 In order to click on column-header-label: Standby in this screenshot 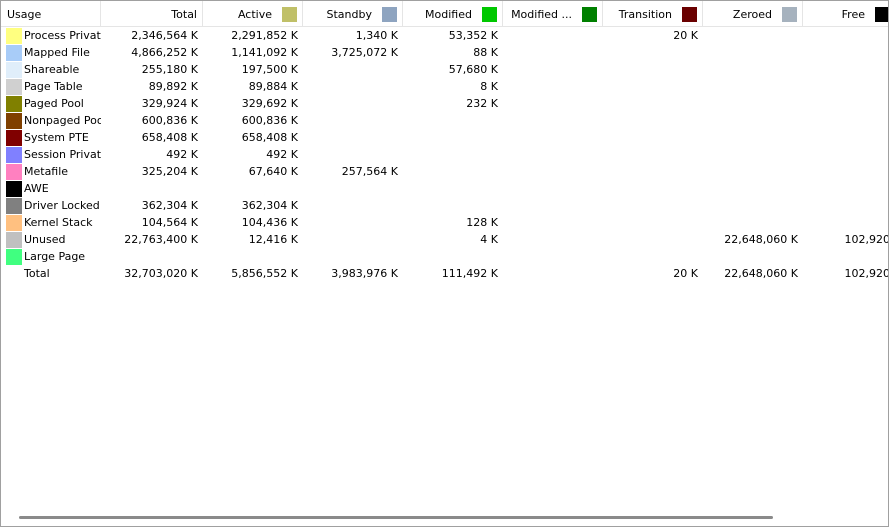, I will do `click(349, 14)`.